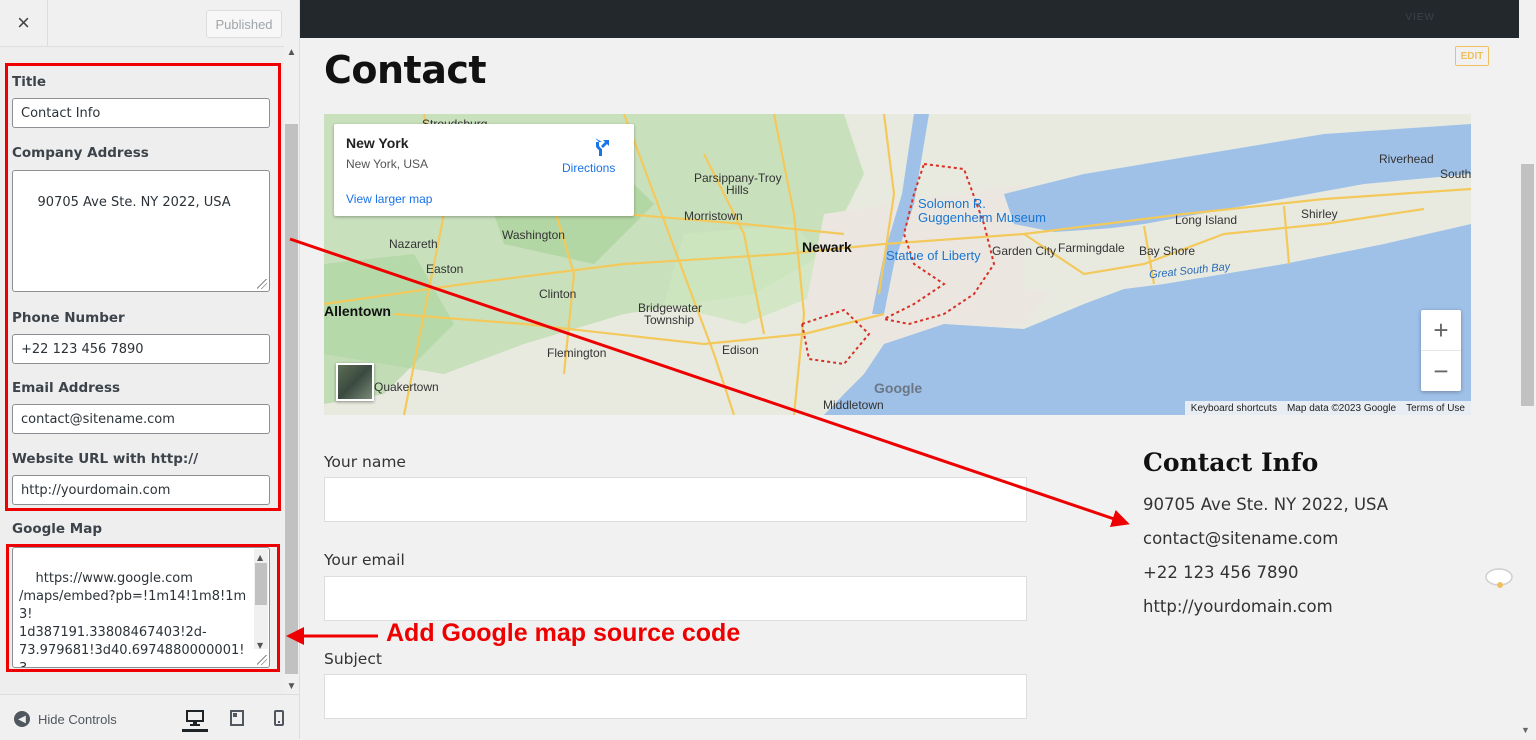  What do you see at coordinates (1455, 174) in the screenshot?
I see `map-label-south: South` at bounding box center [1455, 174].